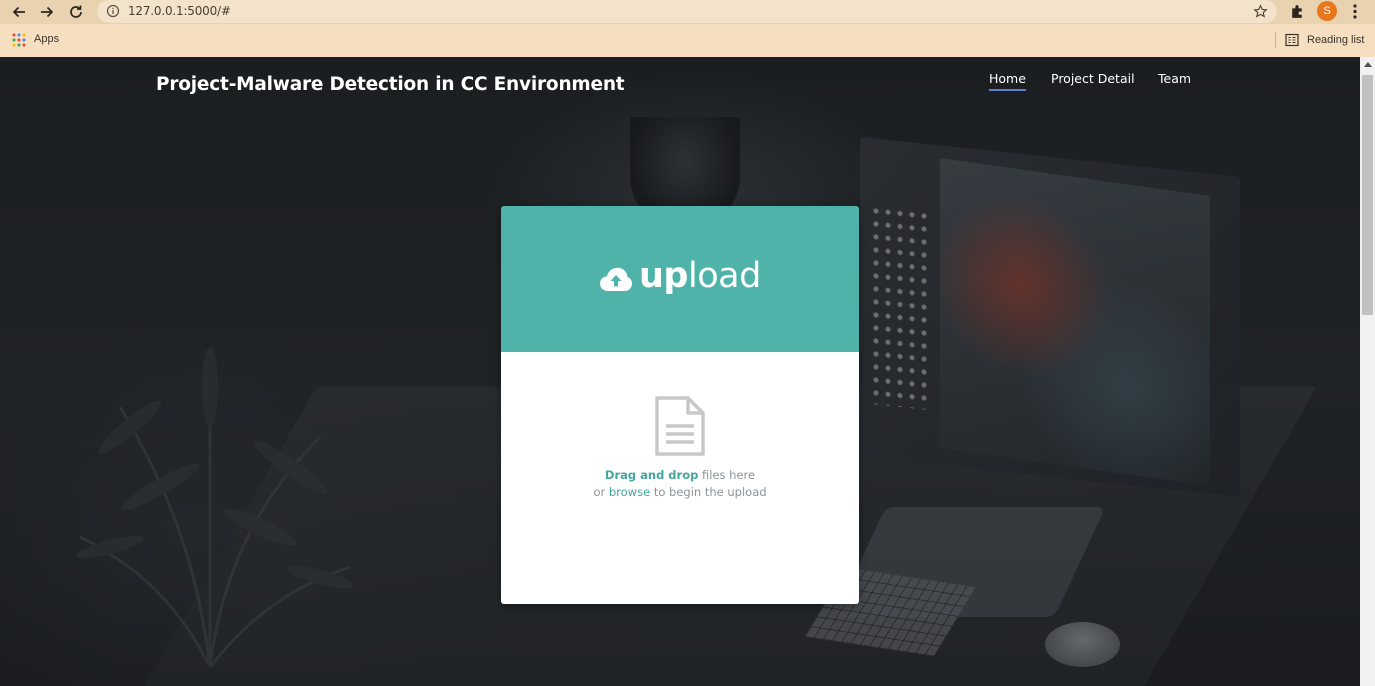  I want to click on dropzone-line-1: Drag and drop files here, so click(680, 475).